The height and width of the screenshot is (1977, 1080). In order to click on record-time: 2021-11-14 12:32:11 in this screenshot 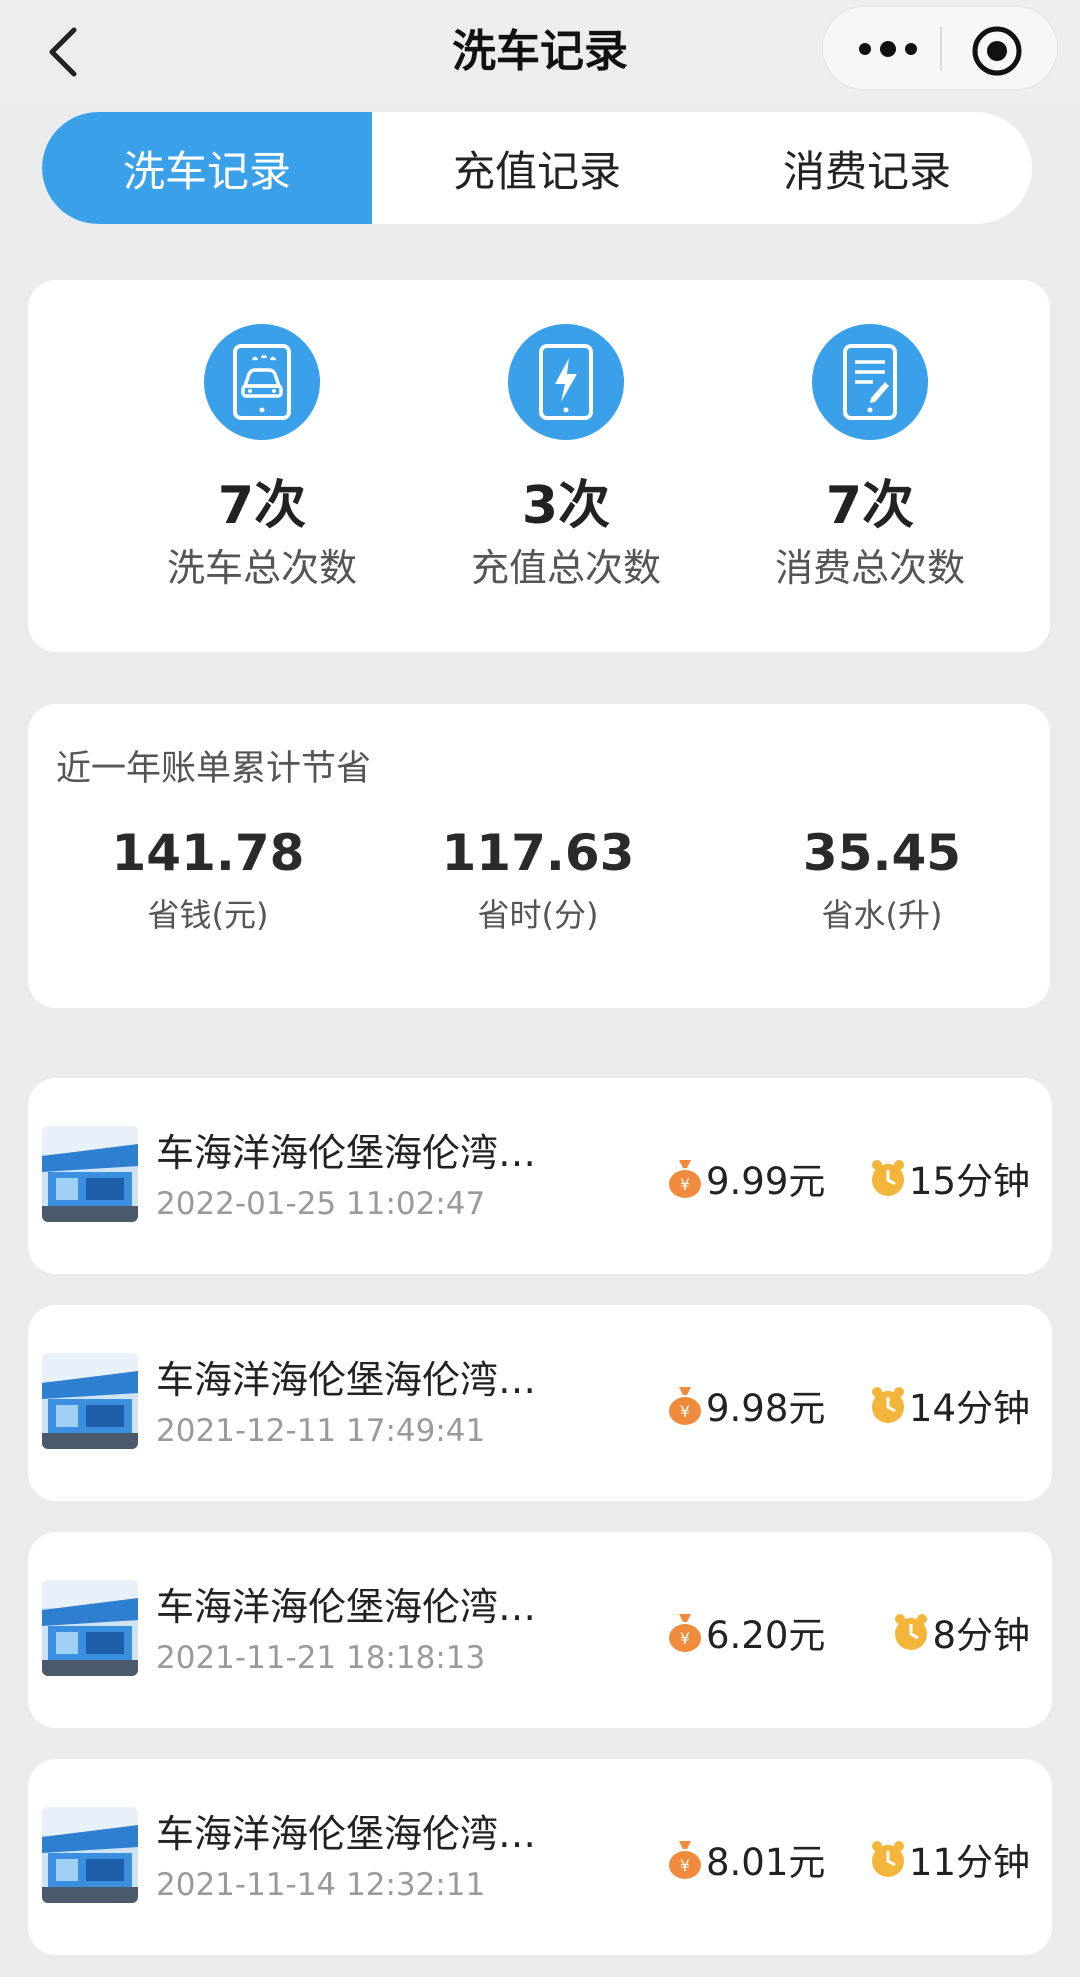, I will do `click(321, 1885)`.